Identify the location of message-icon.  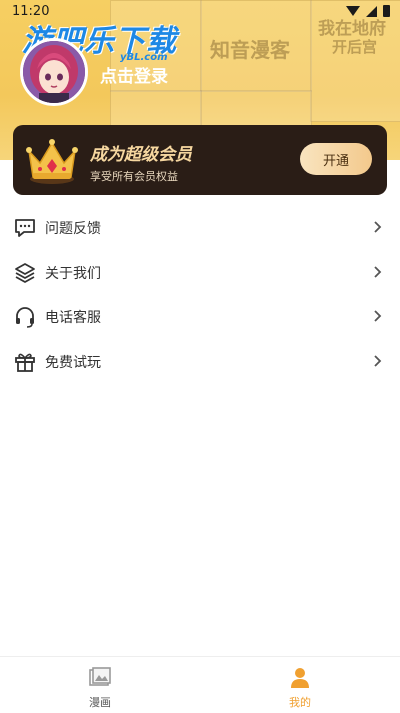
(25, 228).